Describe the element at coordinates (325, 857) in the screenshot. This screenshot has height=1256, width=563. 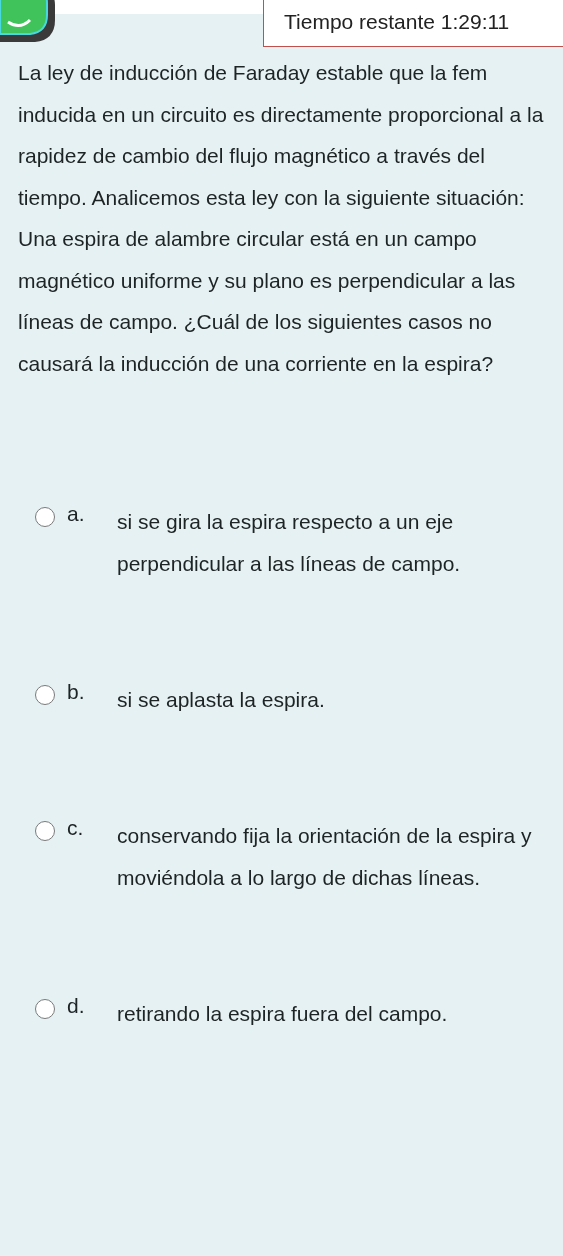
I see `option-text: conservando fija la orientación de la espira y moviéndola a lo largo de dichas líneas.` at that location.